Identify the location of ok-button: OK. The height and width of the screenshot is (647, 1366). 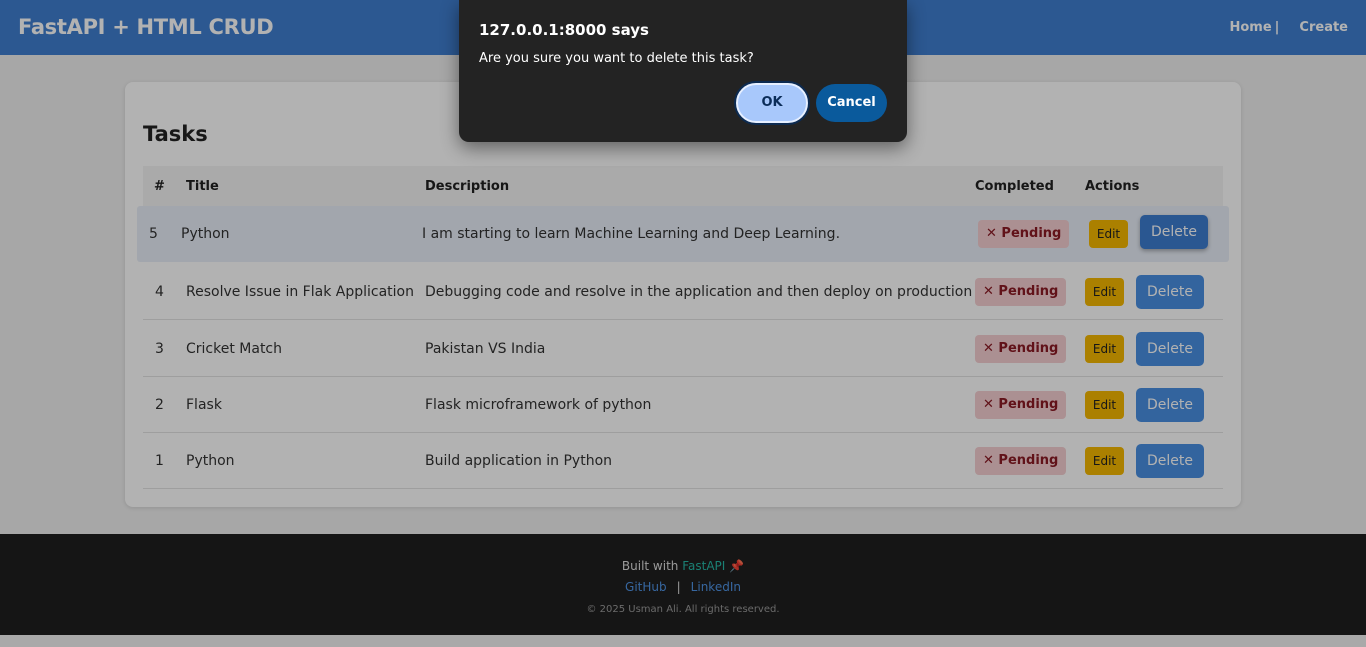
(772, 103).